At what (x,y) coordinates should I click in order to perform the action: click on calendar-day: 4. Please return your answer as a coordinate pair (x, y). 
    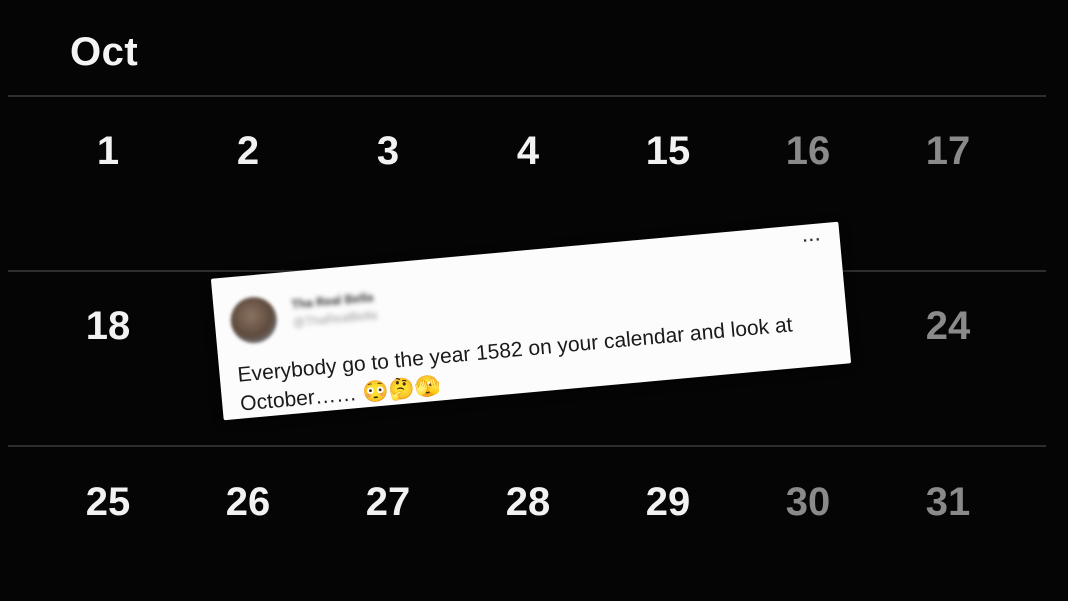
    Looking at the image, I should click on (528, 151).